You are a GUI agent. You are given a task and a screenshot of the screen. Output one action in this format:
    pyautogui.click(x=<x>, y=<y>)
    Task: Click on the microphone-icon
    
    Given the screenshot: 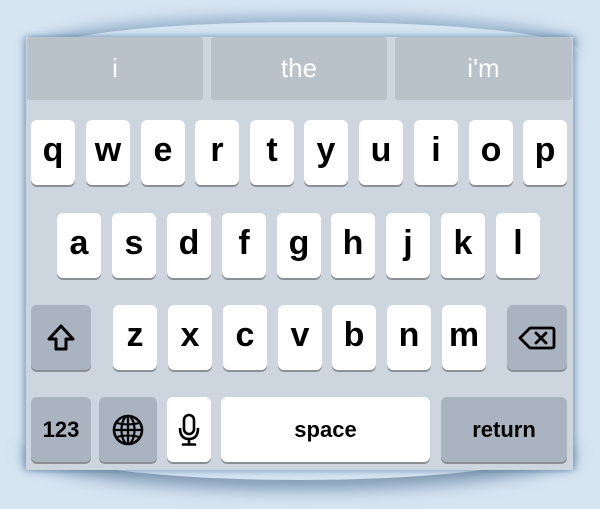 What is the action you would take?
    pyautogui.click(x=189, y=430)
    